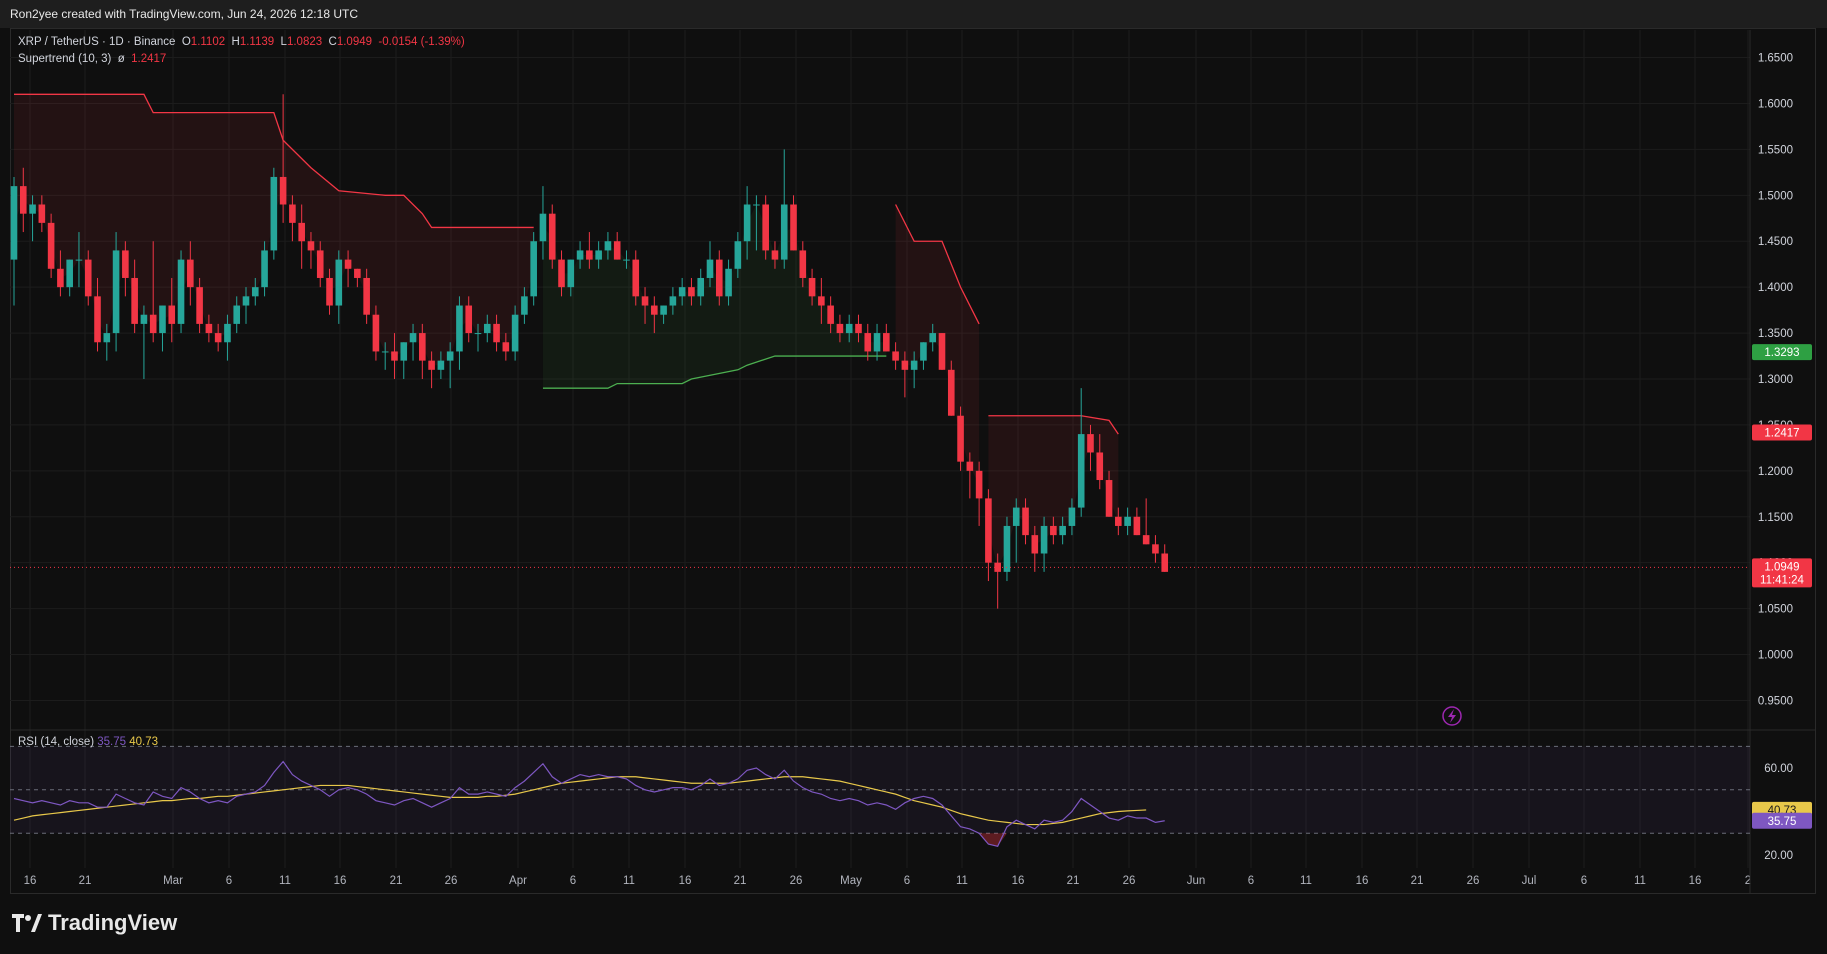 This screenshot has height=954, width=1827. Describe the element at coordinates (714, 296) in the screenshot. I see `supertrend-up-fill` at that location.